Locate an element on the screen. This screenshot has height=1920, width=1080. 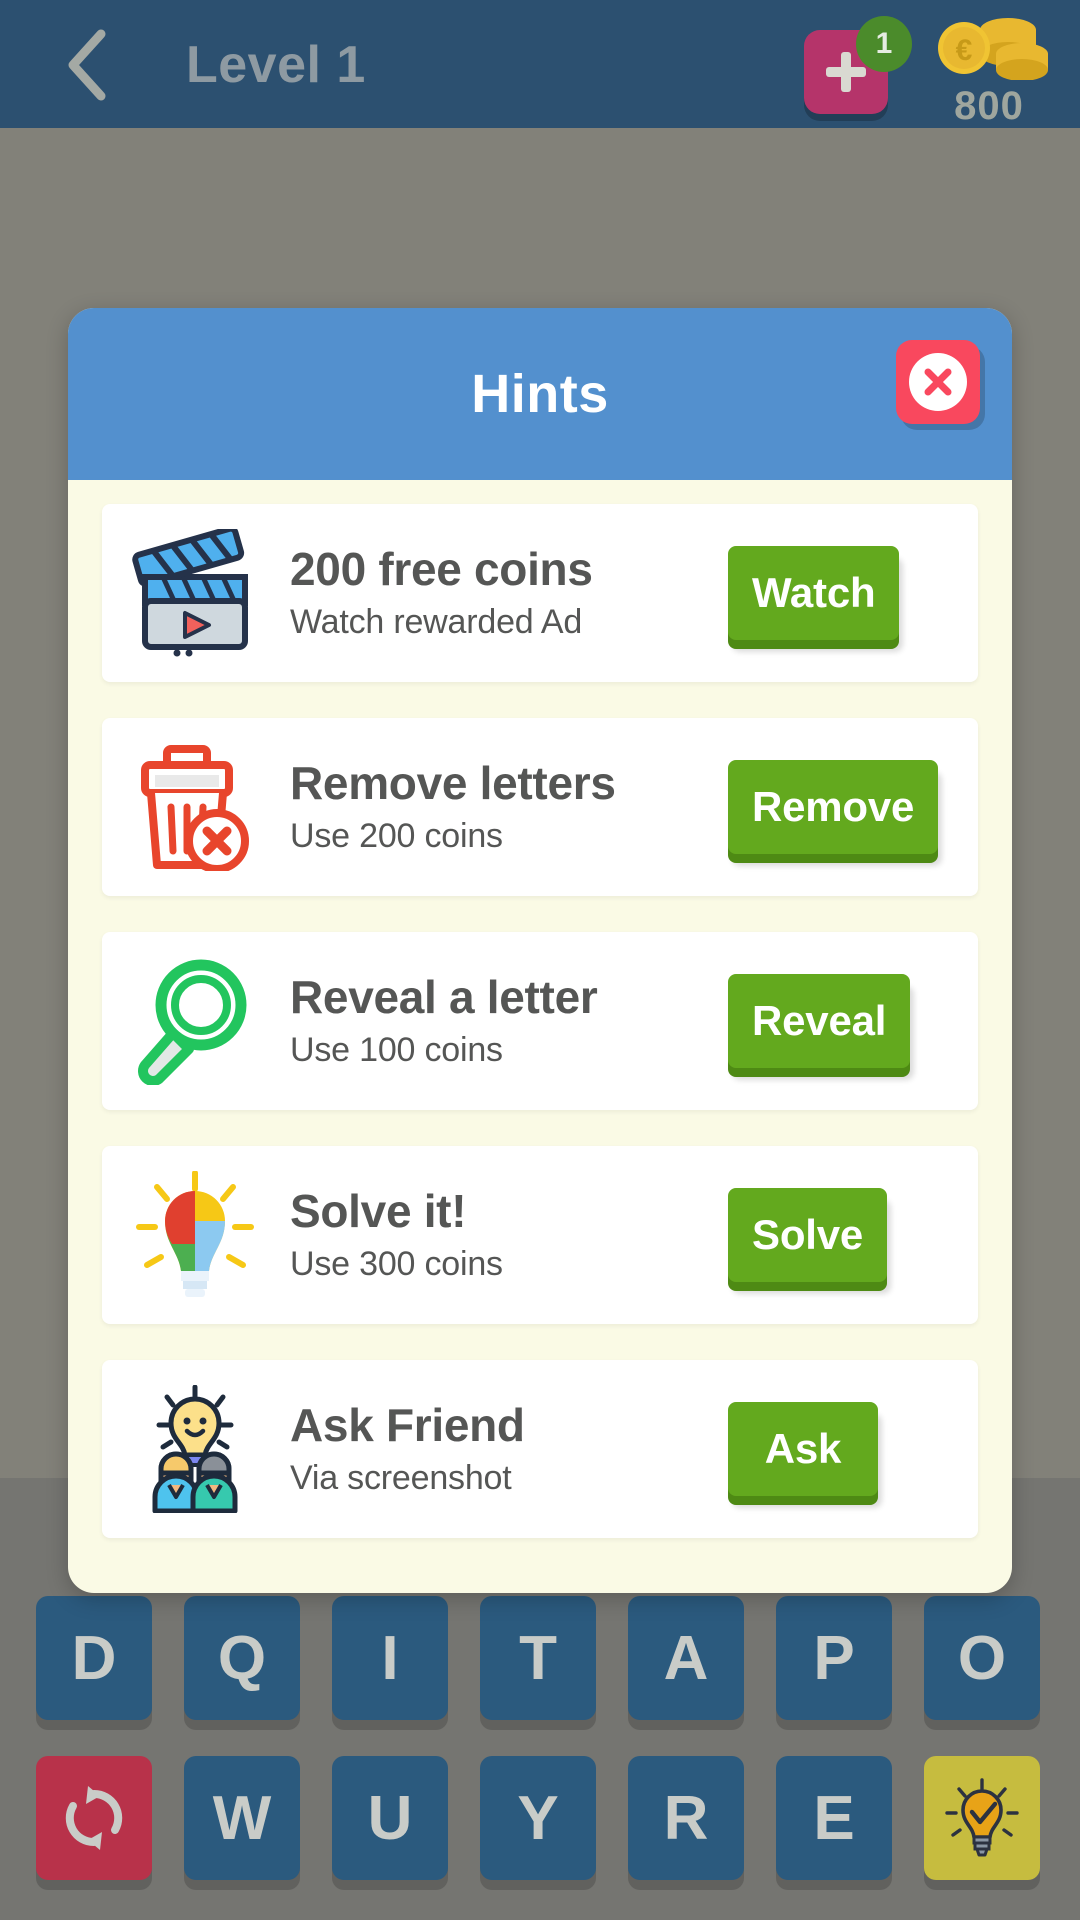
hint-card: 200 free coins Watch rewarded Ad Watch is located at coordinates (540, 593).